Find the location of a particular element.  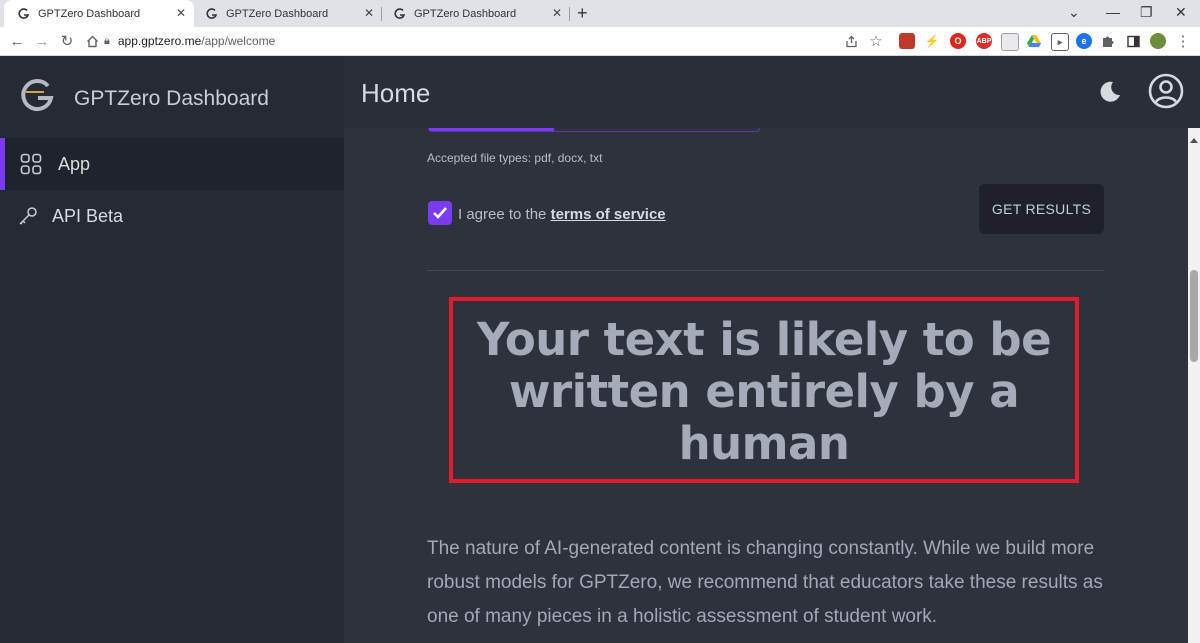

terms-checkbox is located at coordinates (440, 213).